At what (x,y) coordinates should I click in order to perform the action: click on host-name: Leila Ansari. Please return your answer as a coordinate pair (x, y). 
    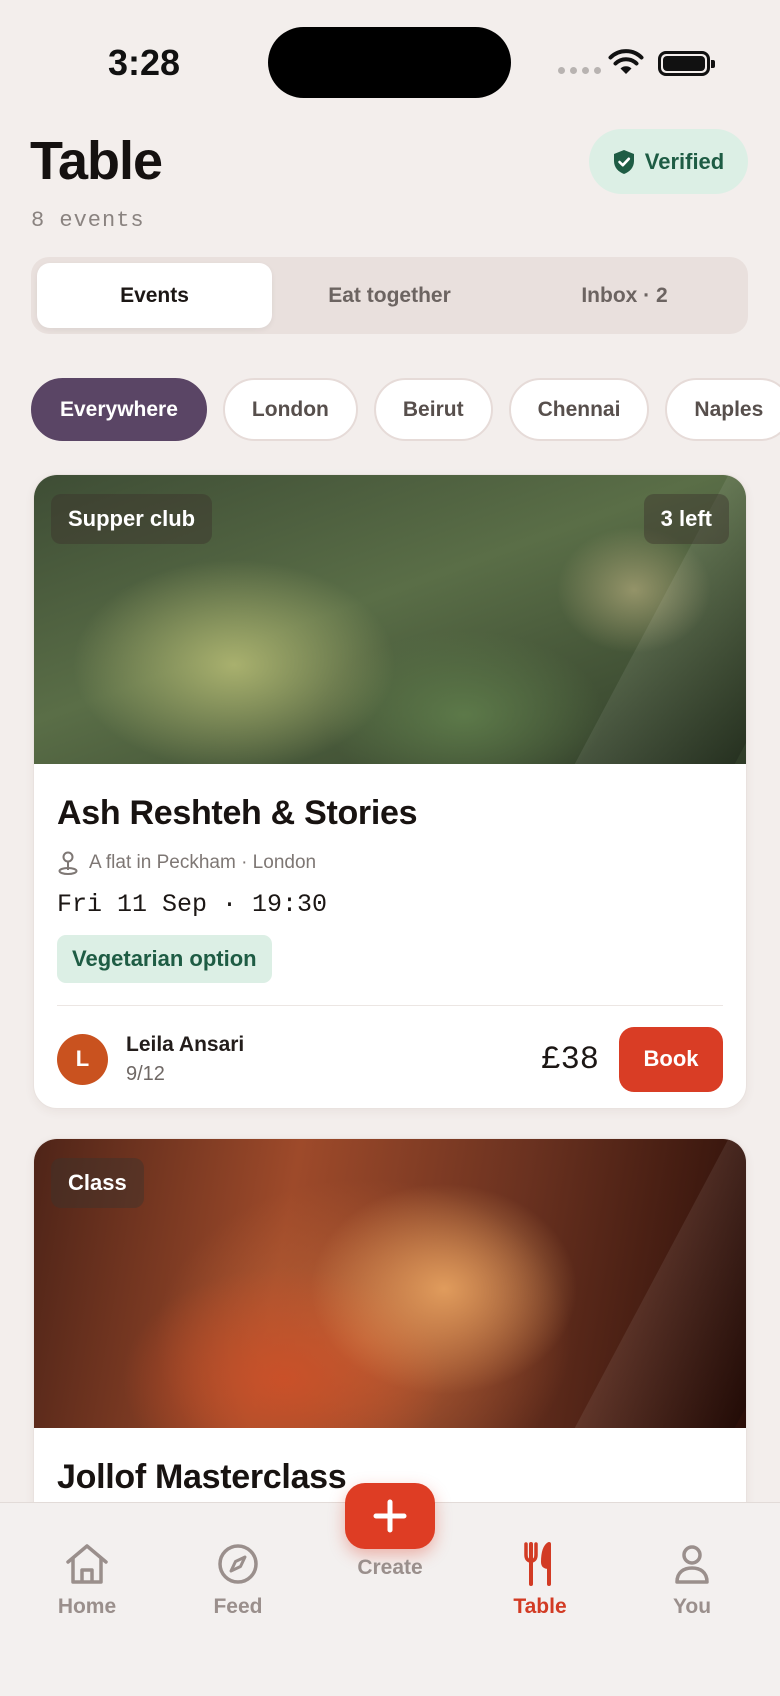
    Looking at the image, I should click on (333, 1045).